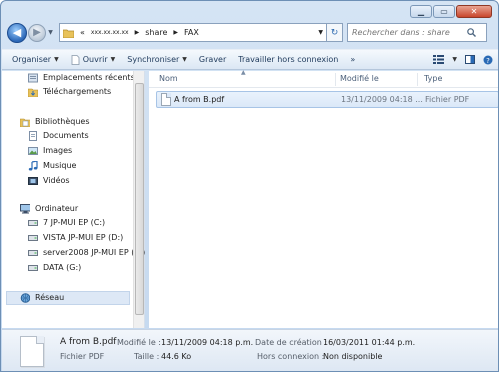  What do you see at coordinates (168, 78) in the screenshot?
I see `column-header-name: Nom` at bounding box center [168, 78].